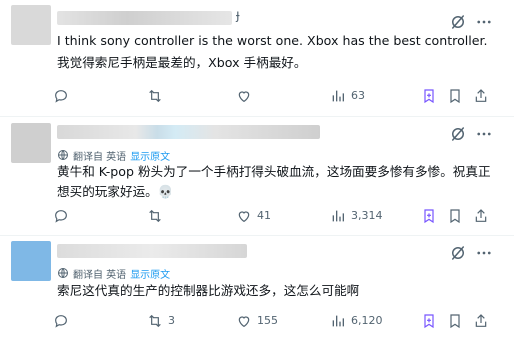 The image size is (514, 344). I want to click on views-button: 3,314, so click(356, 216).